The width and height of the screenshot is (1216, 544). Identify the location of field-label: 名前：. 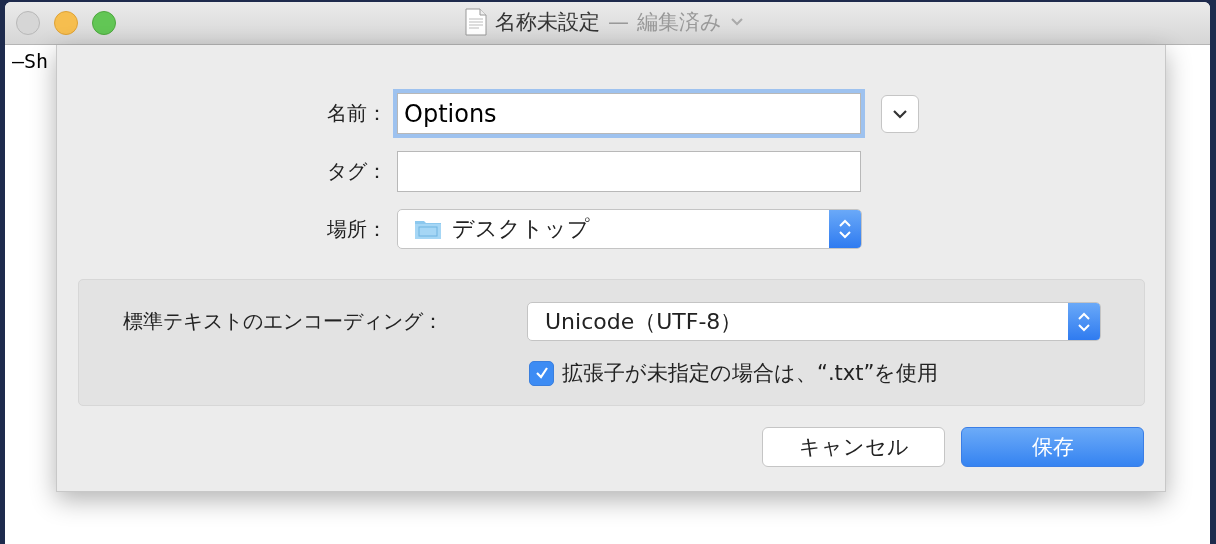
(356, 113).